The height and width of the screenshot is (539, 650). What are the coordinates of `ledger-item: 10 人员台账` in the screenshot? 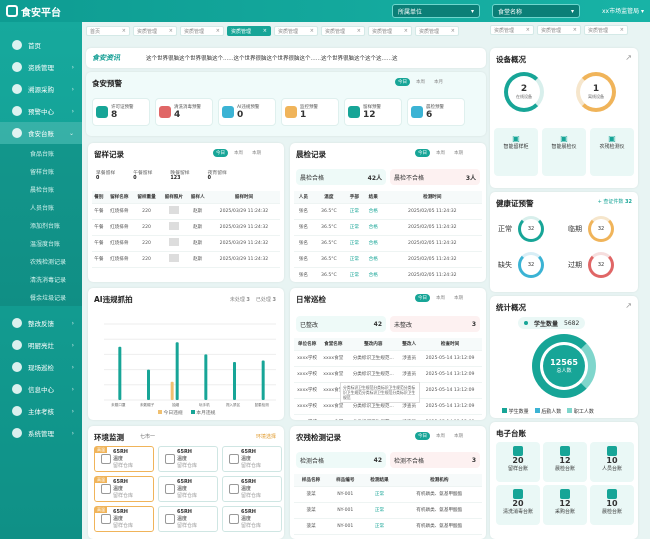 It's located at (612, 462).